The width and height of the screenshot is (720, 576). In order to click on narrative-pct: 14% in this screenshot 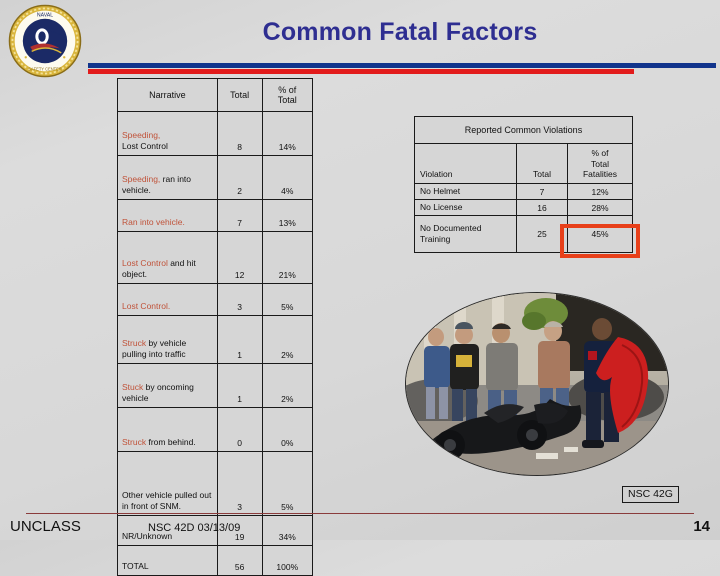, I will do `click(287, 133)`.